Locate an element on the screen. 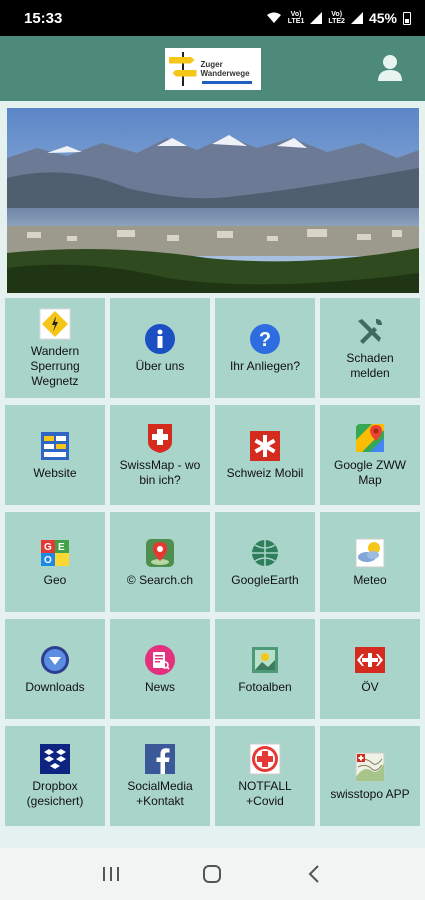  user-icon is located at coordinates (390, 68).